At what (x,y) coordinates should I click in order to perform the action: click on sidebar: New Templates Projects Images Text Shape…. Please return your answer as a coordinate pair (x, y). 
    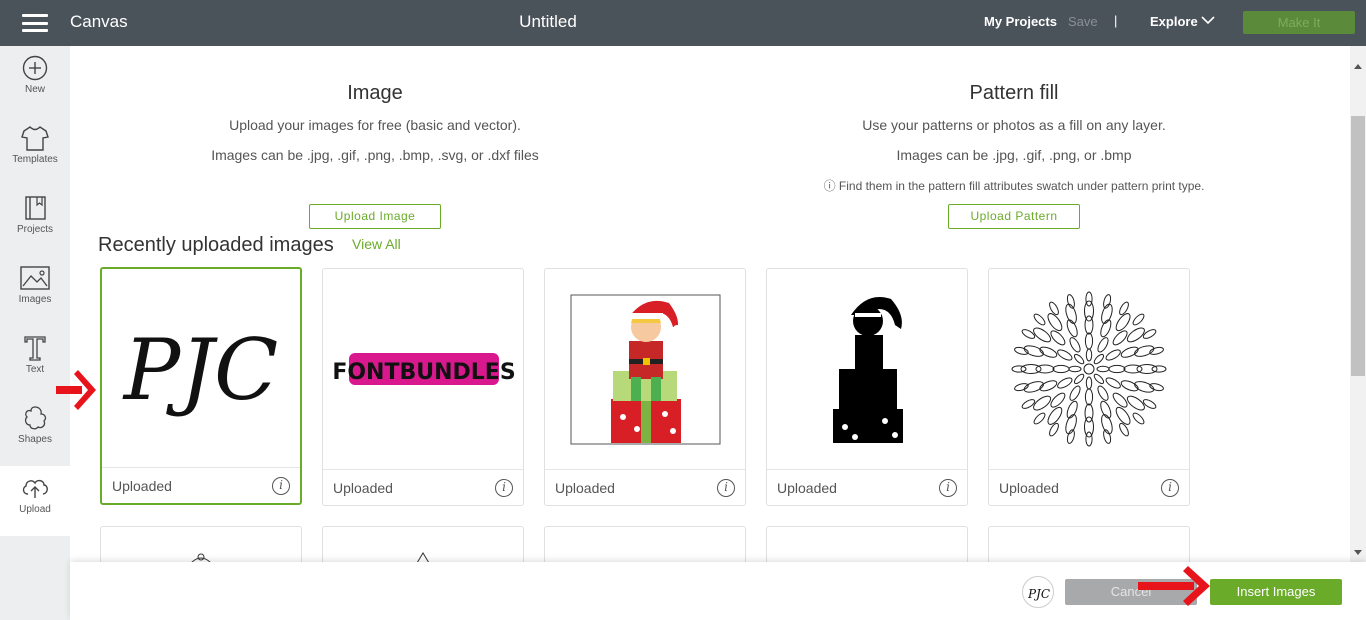
    Looking at the image, I should click on (35, 333).